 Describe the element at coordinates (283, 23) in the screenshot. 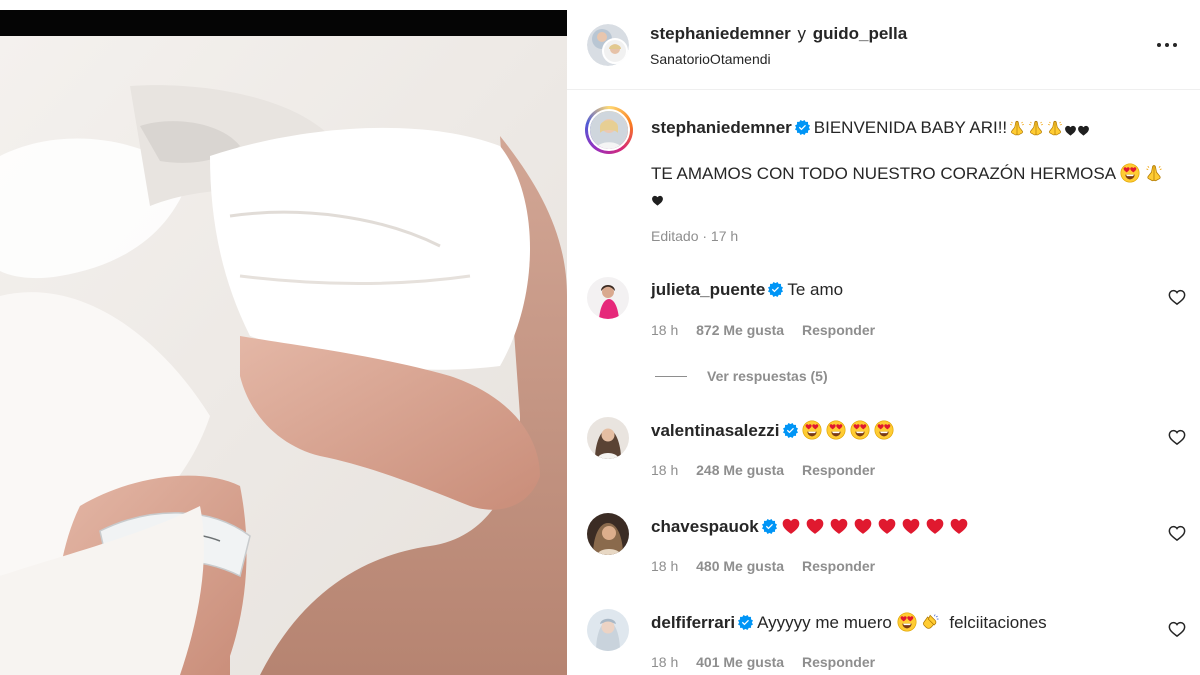

I see `photo-top-black-bar` at that location.